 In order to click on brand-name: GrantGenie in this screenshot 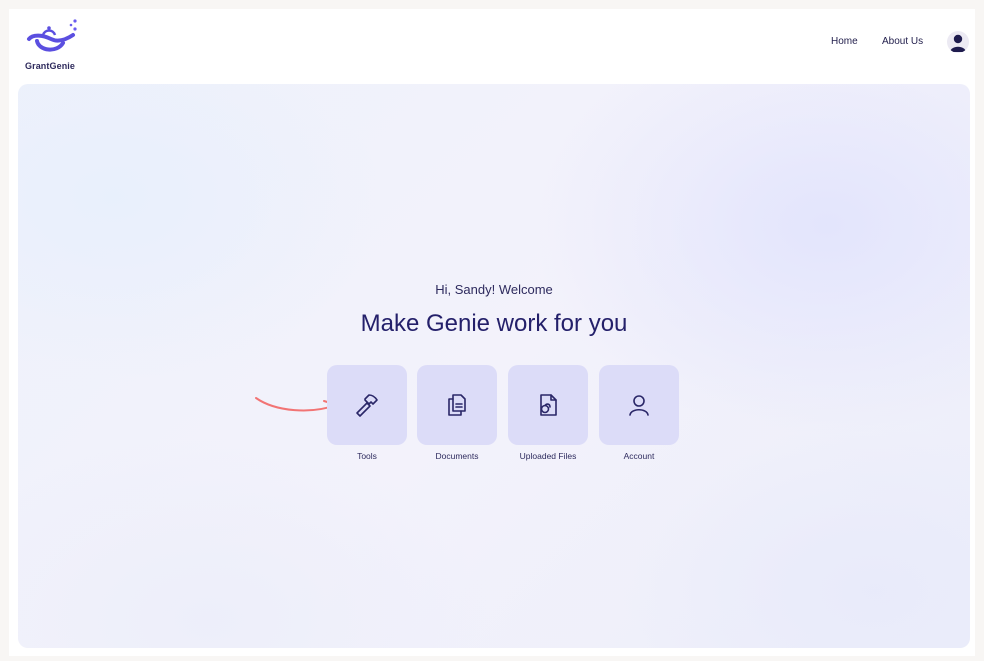, I will do `click(50, 66)`.